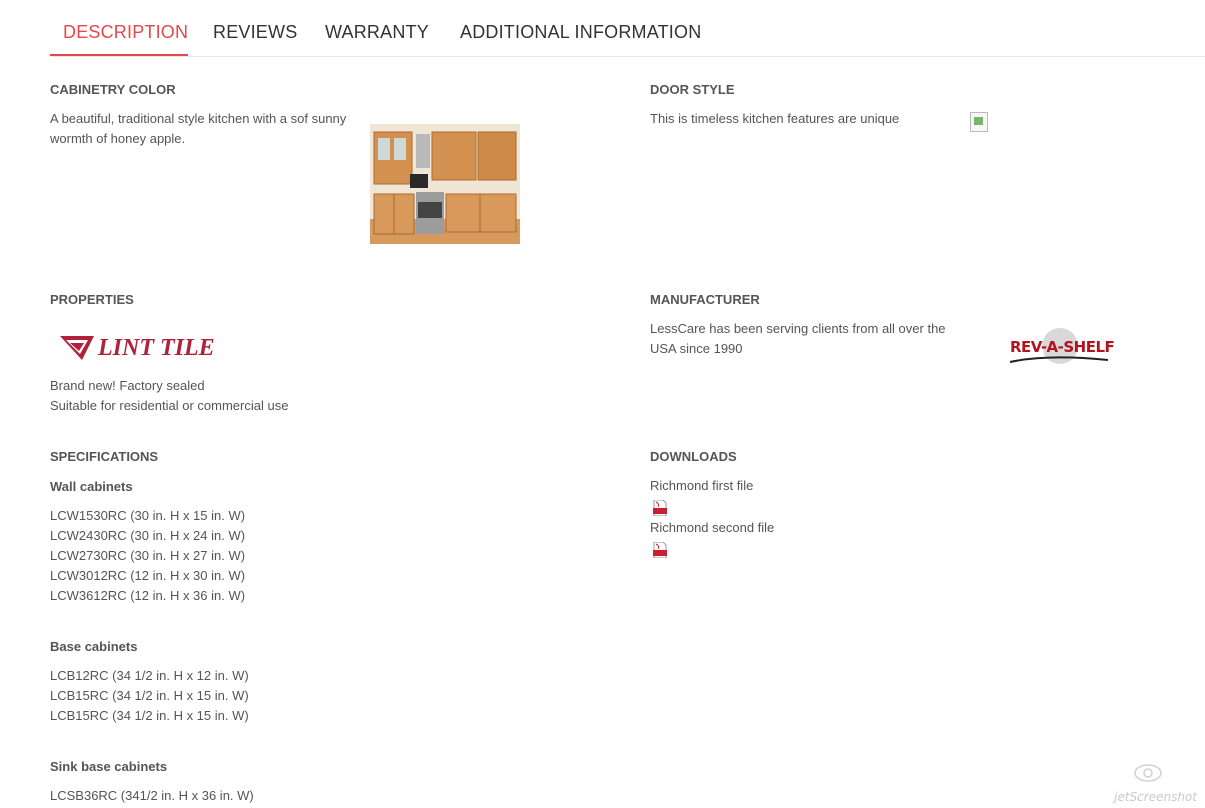  Describe the element at coordinates (127, 385) in the screenshot. I see `properties-line: Brand new! Factory sealed` at that location.